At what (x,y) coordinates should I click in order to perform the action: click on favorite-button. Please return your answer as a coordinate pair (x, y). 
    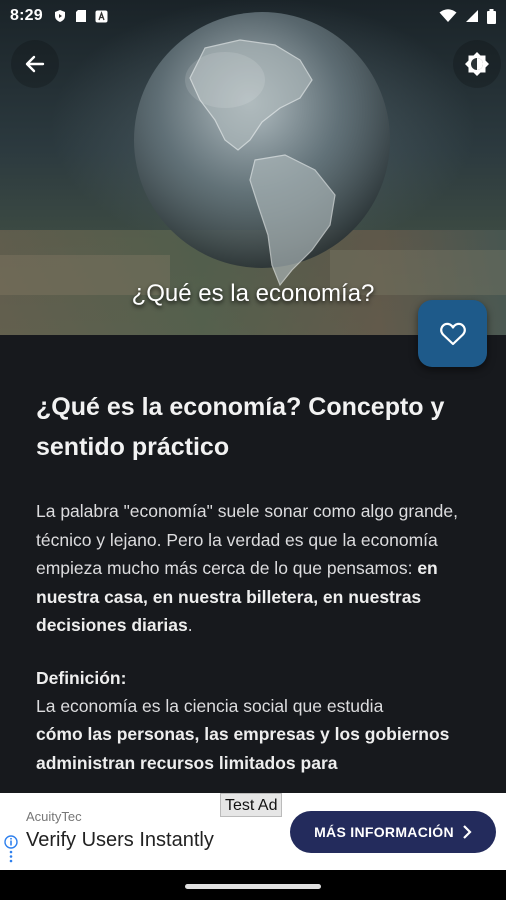
    Looking at the image, I should click on (452, 333).